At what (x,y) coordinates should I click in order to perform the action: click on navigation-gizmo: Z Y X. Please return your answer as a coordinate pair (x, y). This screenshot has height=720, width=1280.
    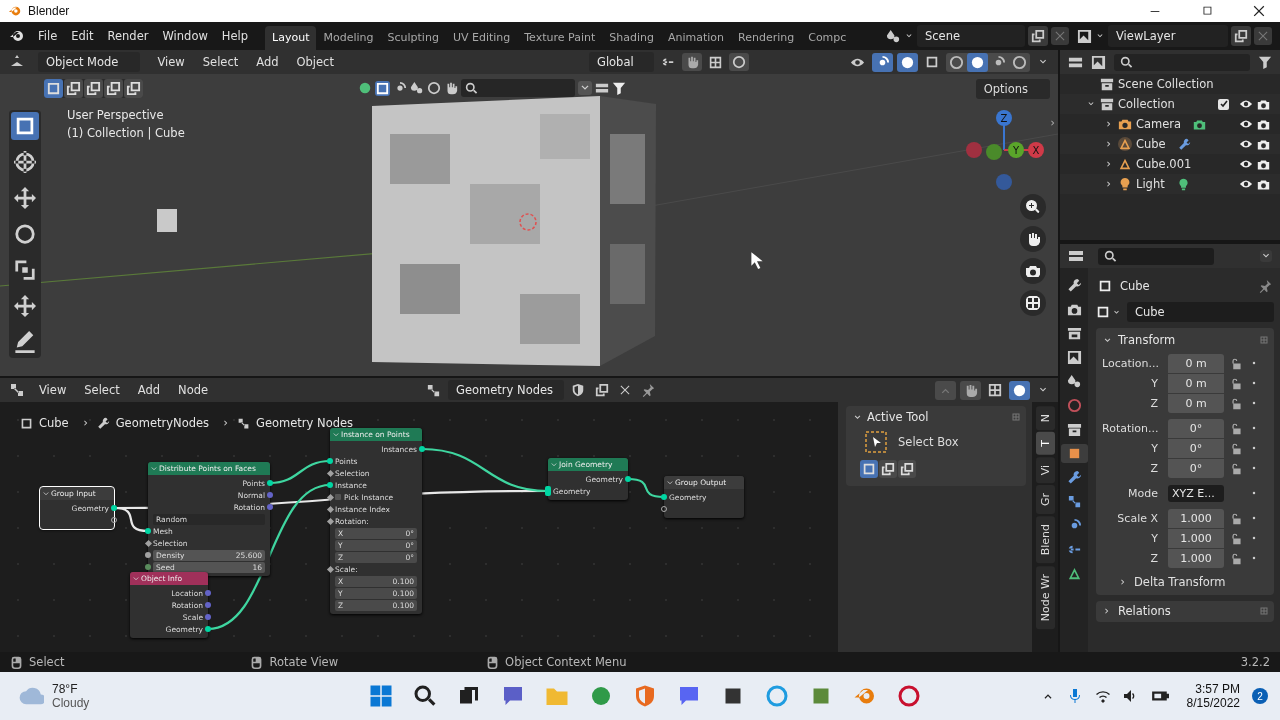
    Looking at the image, I should click on (1006, 153).